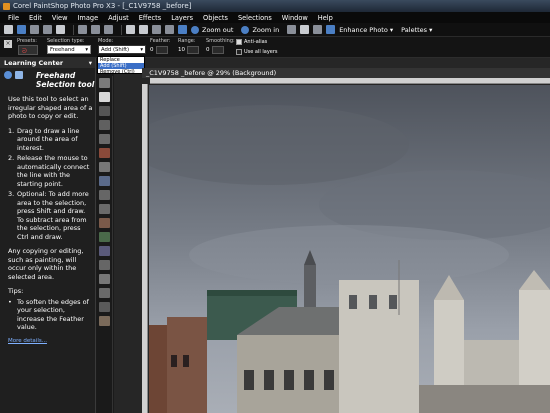  I want to click on close-options-icon: ×, so click(8, 44).